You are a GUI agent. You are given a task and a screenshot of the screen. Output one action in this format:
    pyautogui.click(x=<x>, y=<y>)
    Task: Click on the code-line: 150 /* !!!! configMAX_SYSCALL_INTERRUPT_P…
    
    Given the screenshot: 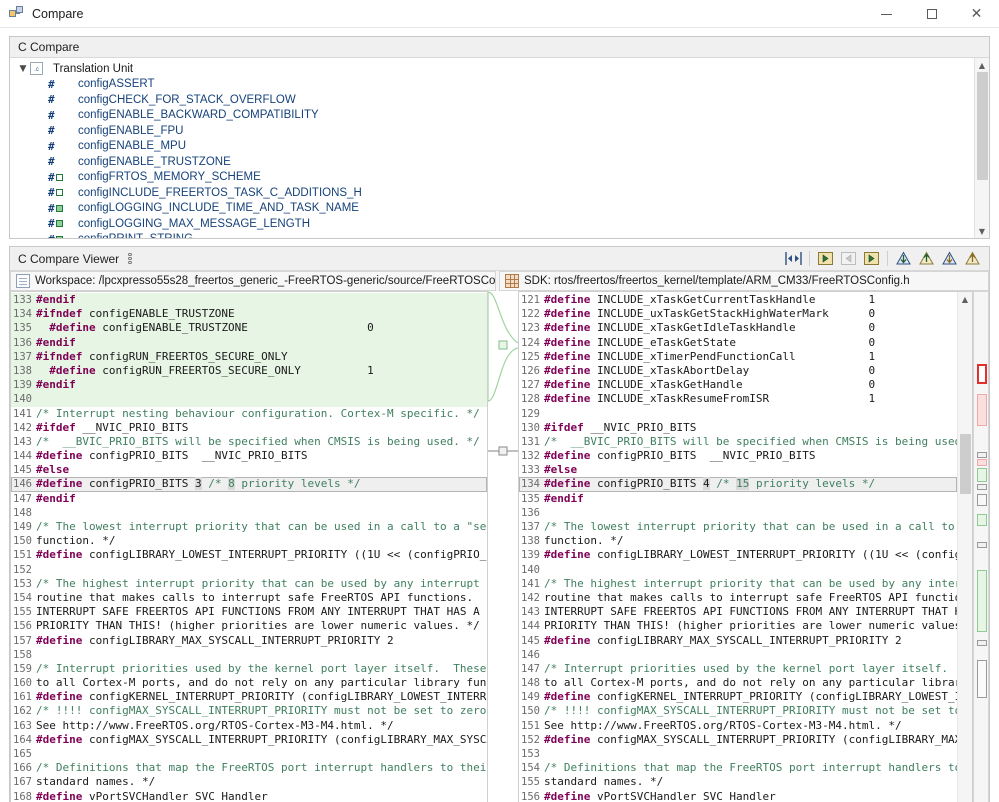 What is the action you would take?
    pyautogui.click(x=738, y=711)
    